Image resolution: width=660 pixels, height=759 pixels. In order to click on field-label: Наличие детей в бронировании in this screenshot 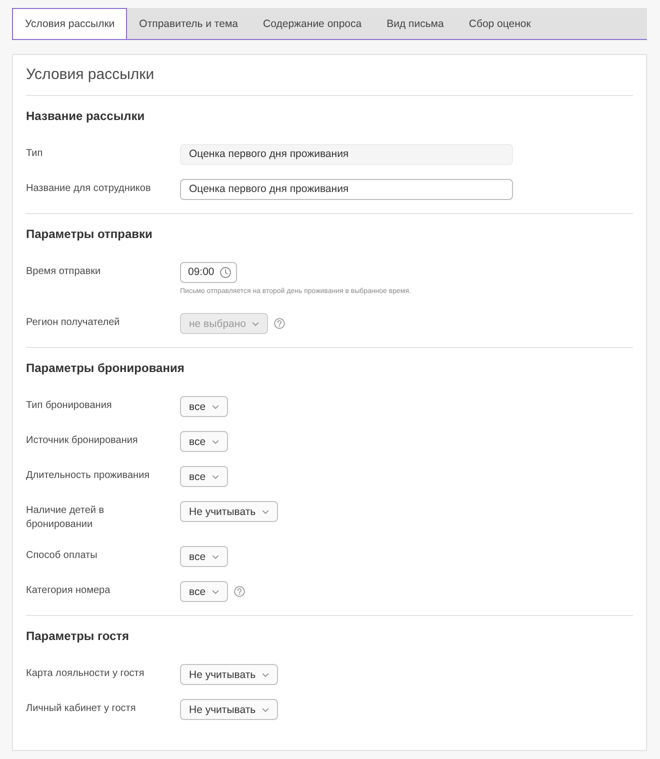, I will do `click(66, 518)`.